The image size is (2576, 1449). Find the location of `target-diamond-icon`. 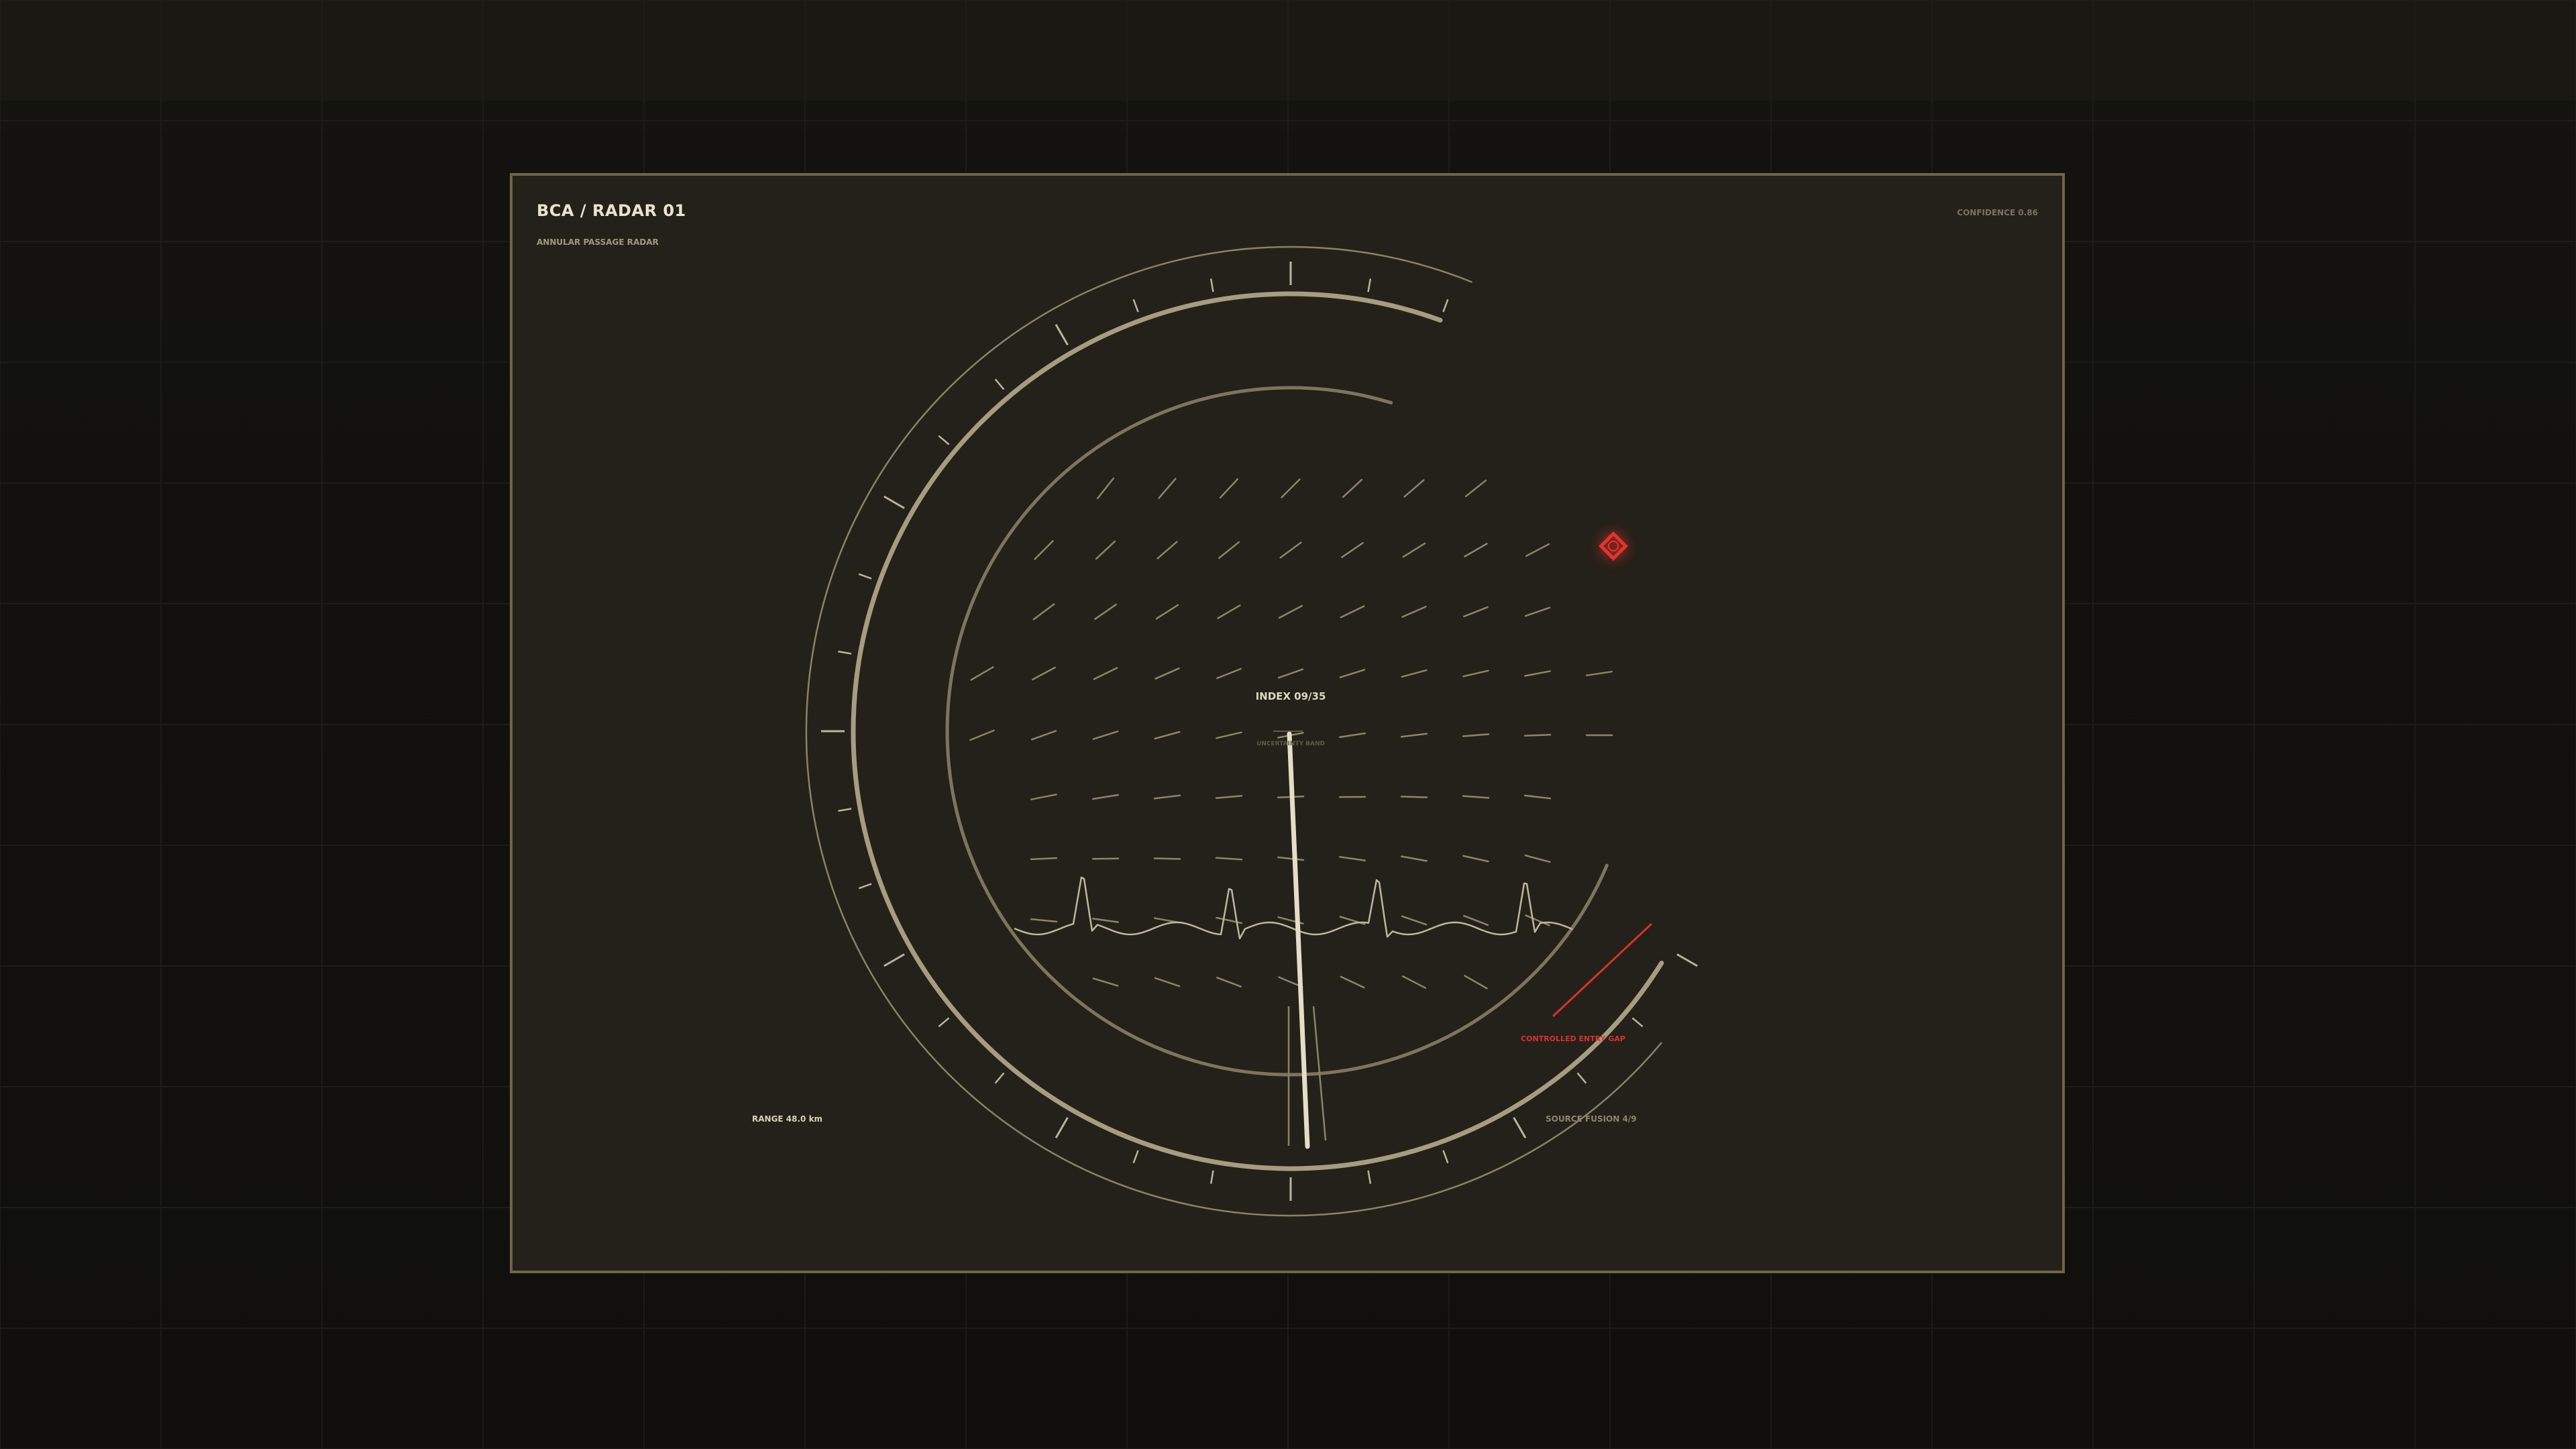

target-diamond-icon is located at coordinates (1613, 546).